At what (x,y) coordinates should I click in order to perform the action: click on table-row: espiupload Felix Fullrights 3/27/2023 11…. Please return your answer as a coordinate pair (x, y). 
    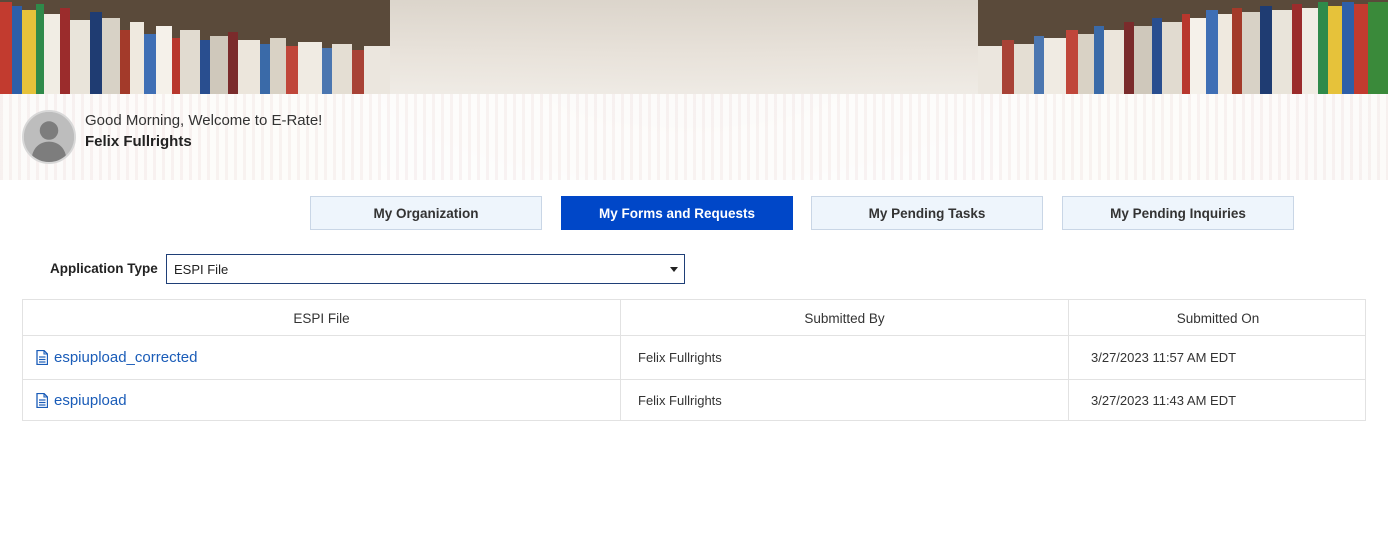
    Looking at the image, I should click on (694, 400).